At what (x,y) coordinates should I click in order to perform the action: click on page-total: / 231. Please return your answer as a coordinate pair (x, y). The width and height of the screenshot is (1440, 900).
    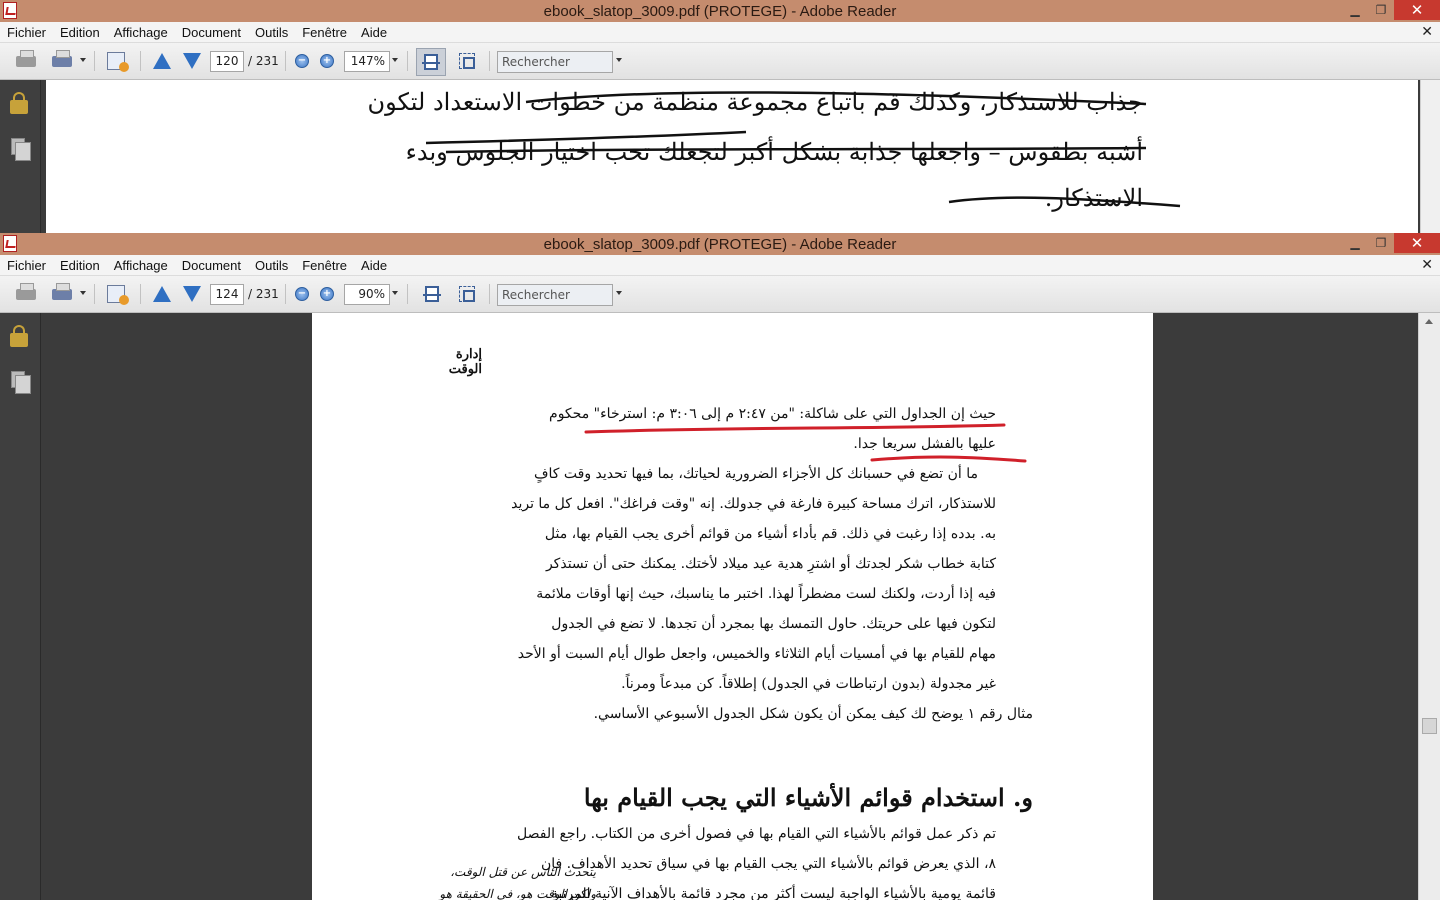
    Looking at the image, I should click on (263, 294).